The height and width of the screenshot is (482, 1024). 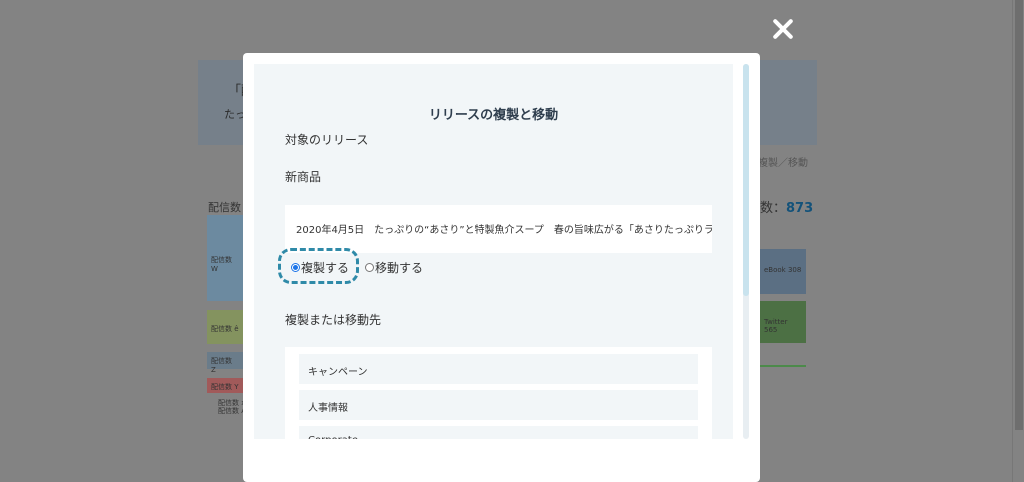 What do you see at coordinates (498, 405) in the screenshot?
I see `destination-item: 人事情報` at bounding box center [498, 405].